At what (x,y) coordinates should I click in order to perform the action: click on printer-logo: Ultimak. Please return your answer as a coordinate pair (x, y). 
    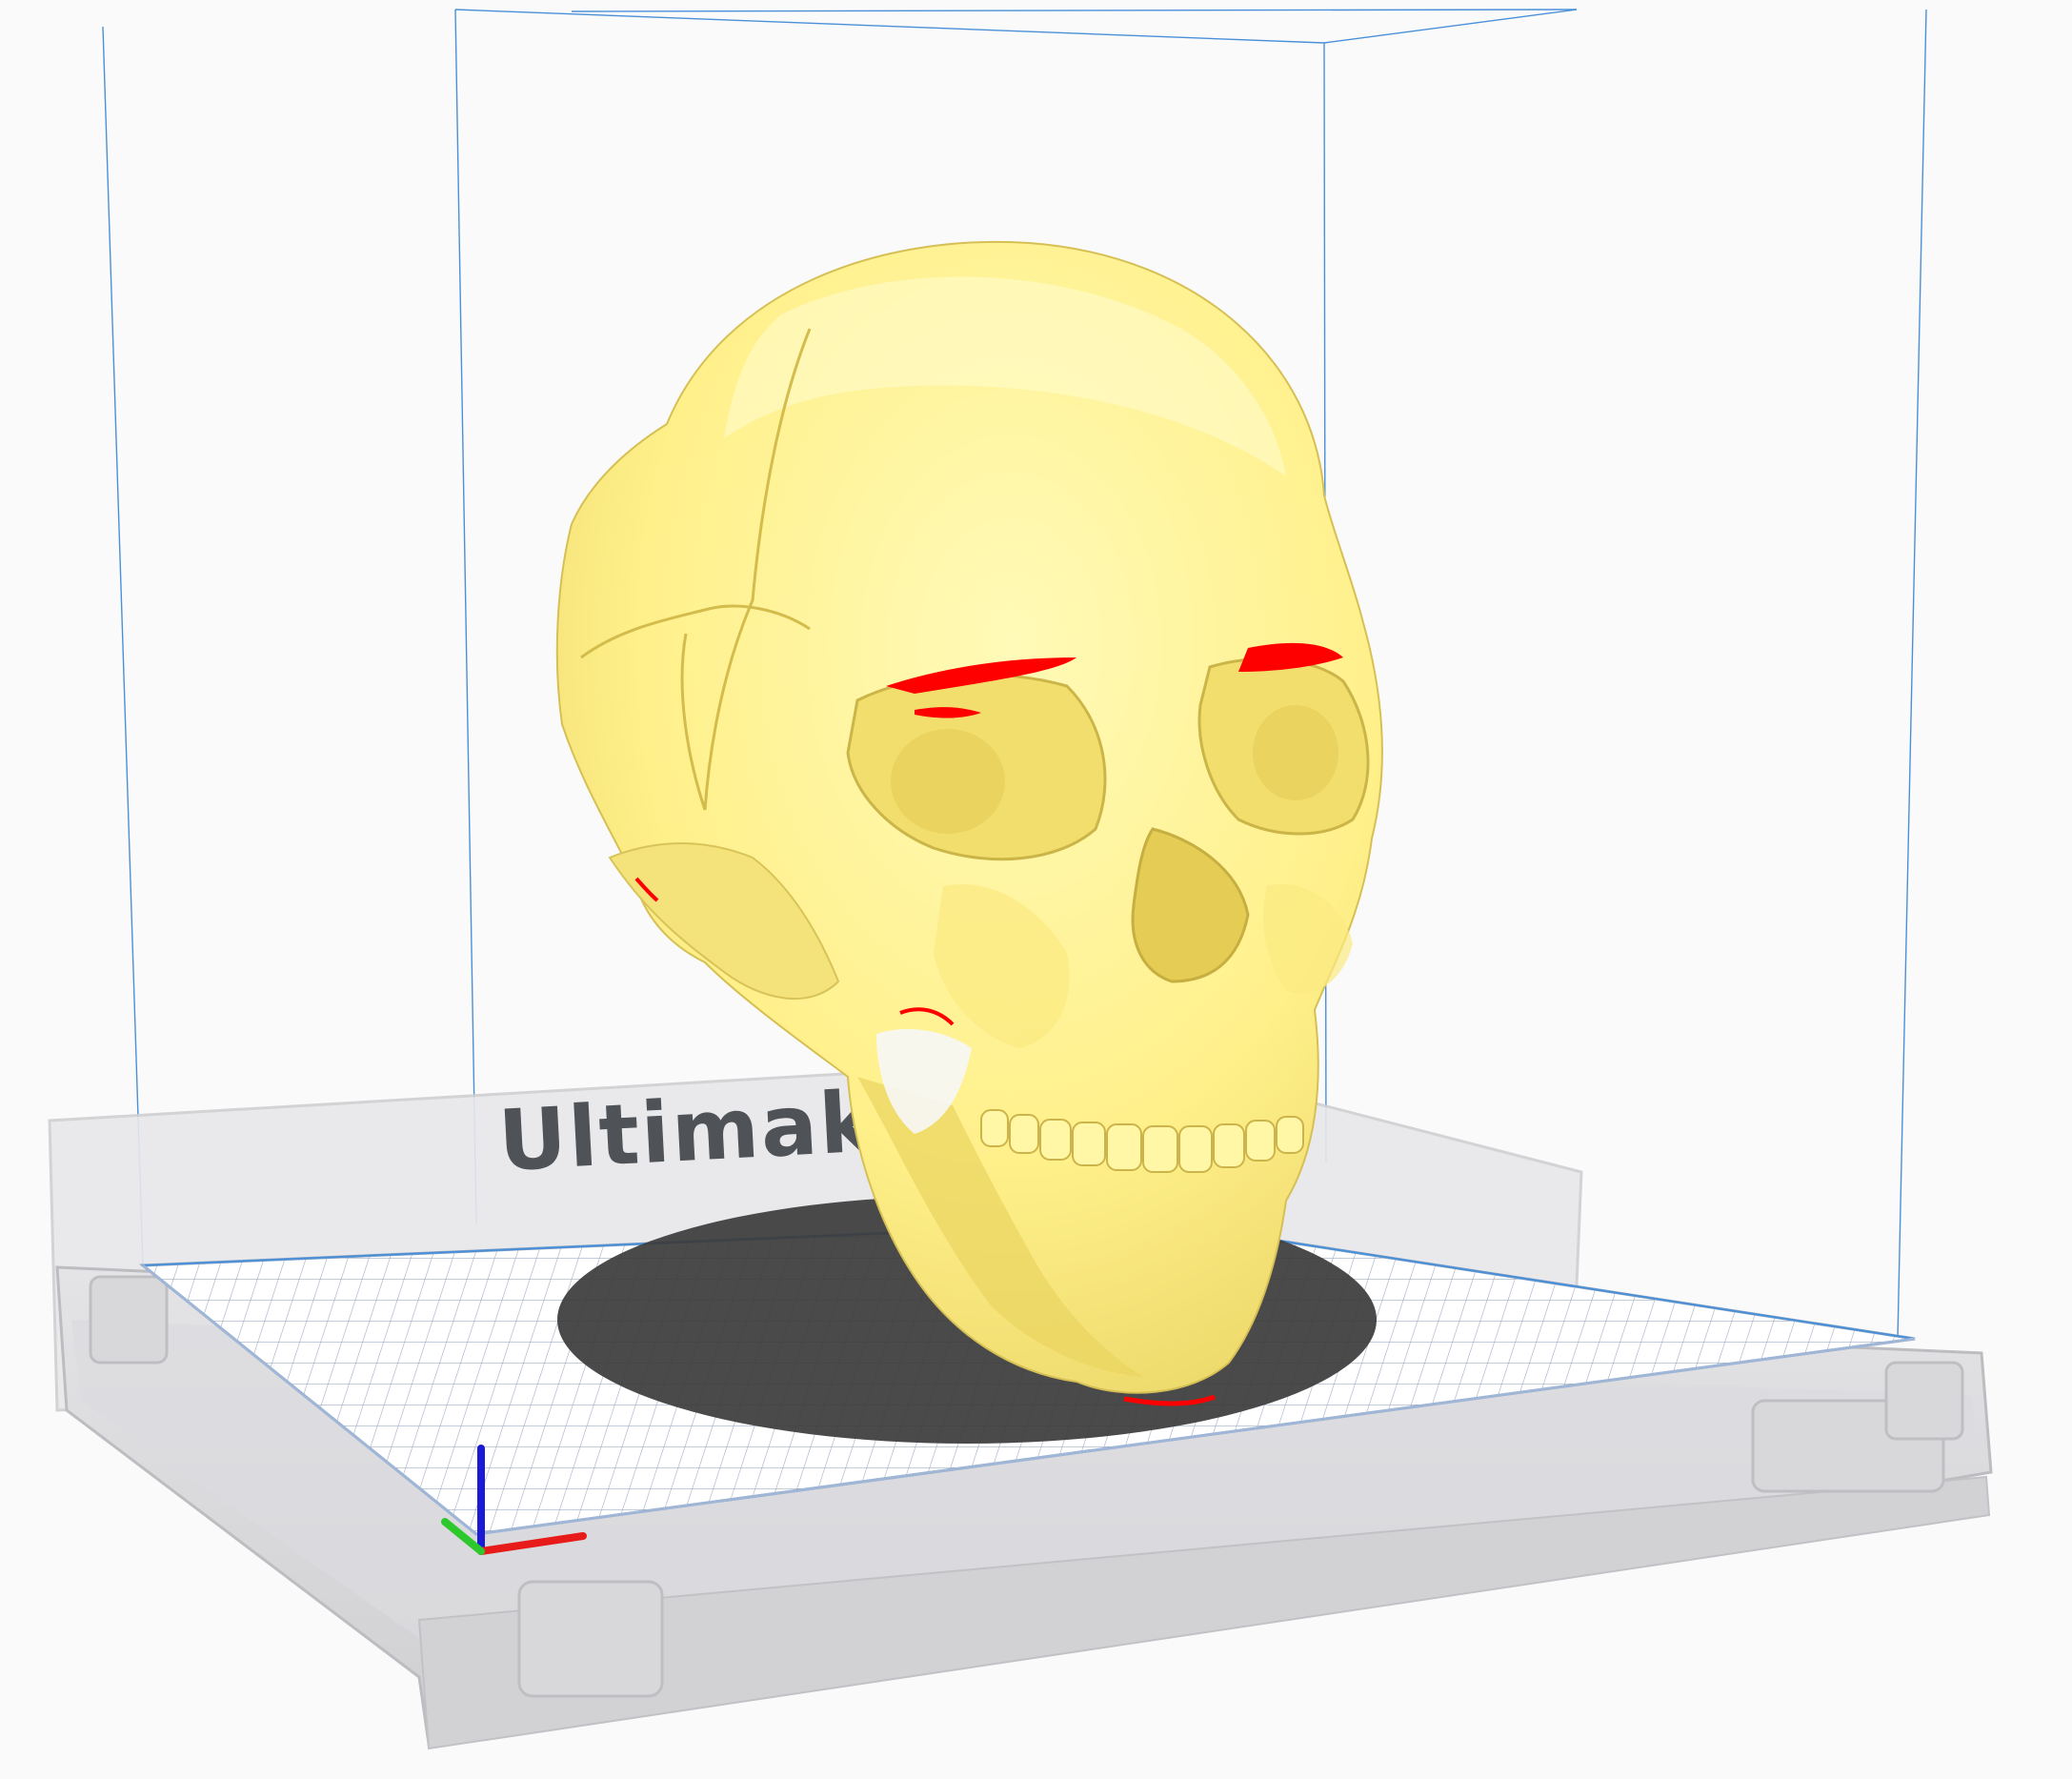
    Looking at the image, I should click on (688, 1131).